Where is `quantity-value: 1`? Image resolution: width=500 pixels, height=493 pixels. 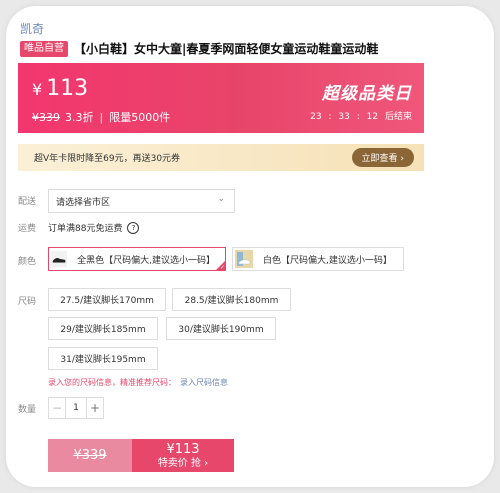 quantity-value: 1 is located at coordinates (76, 408).